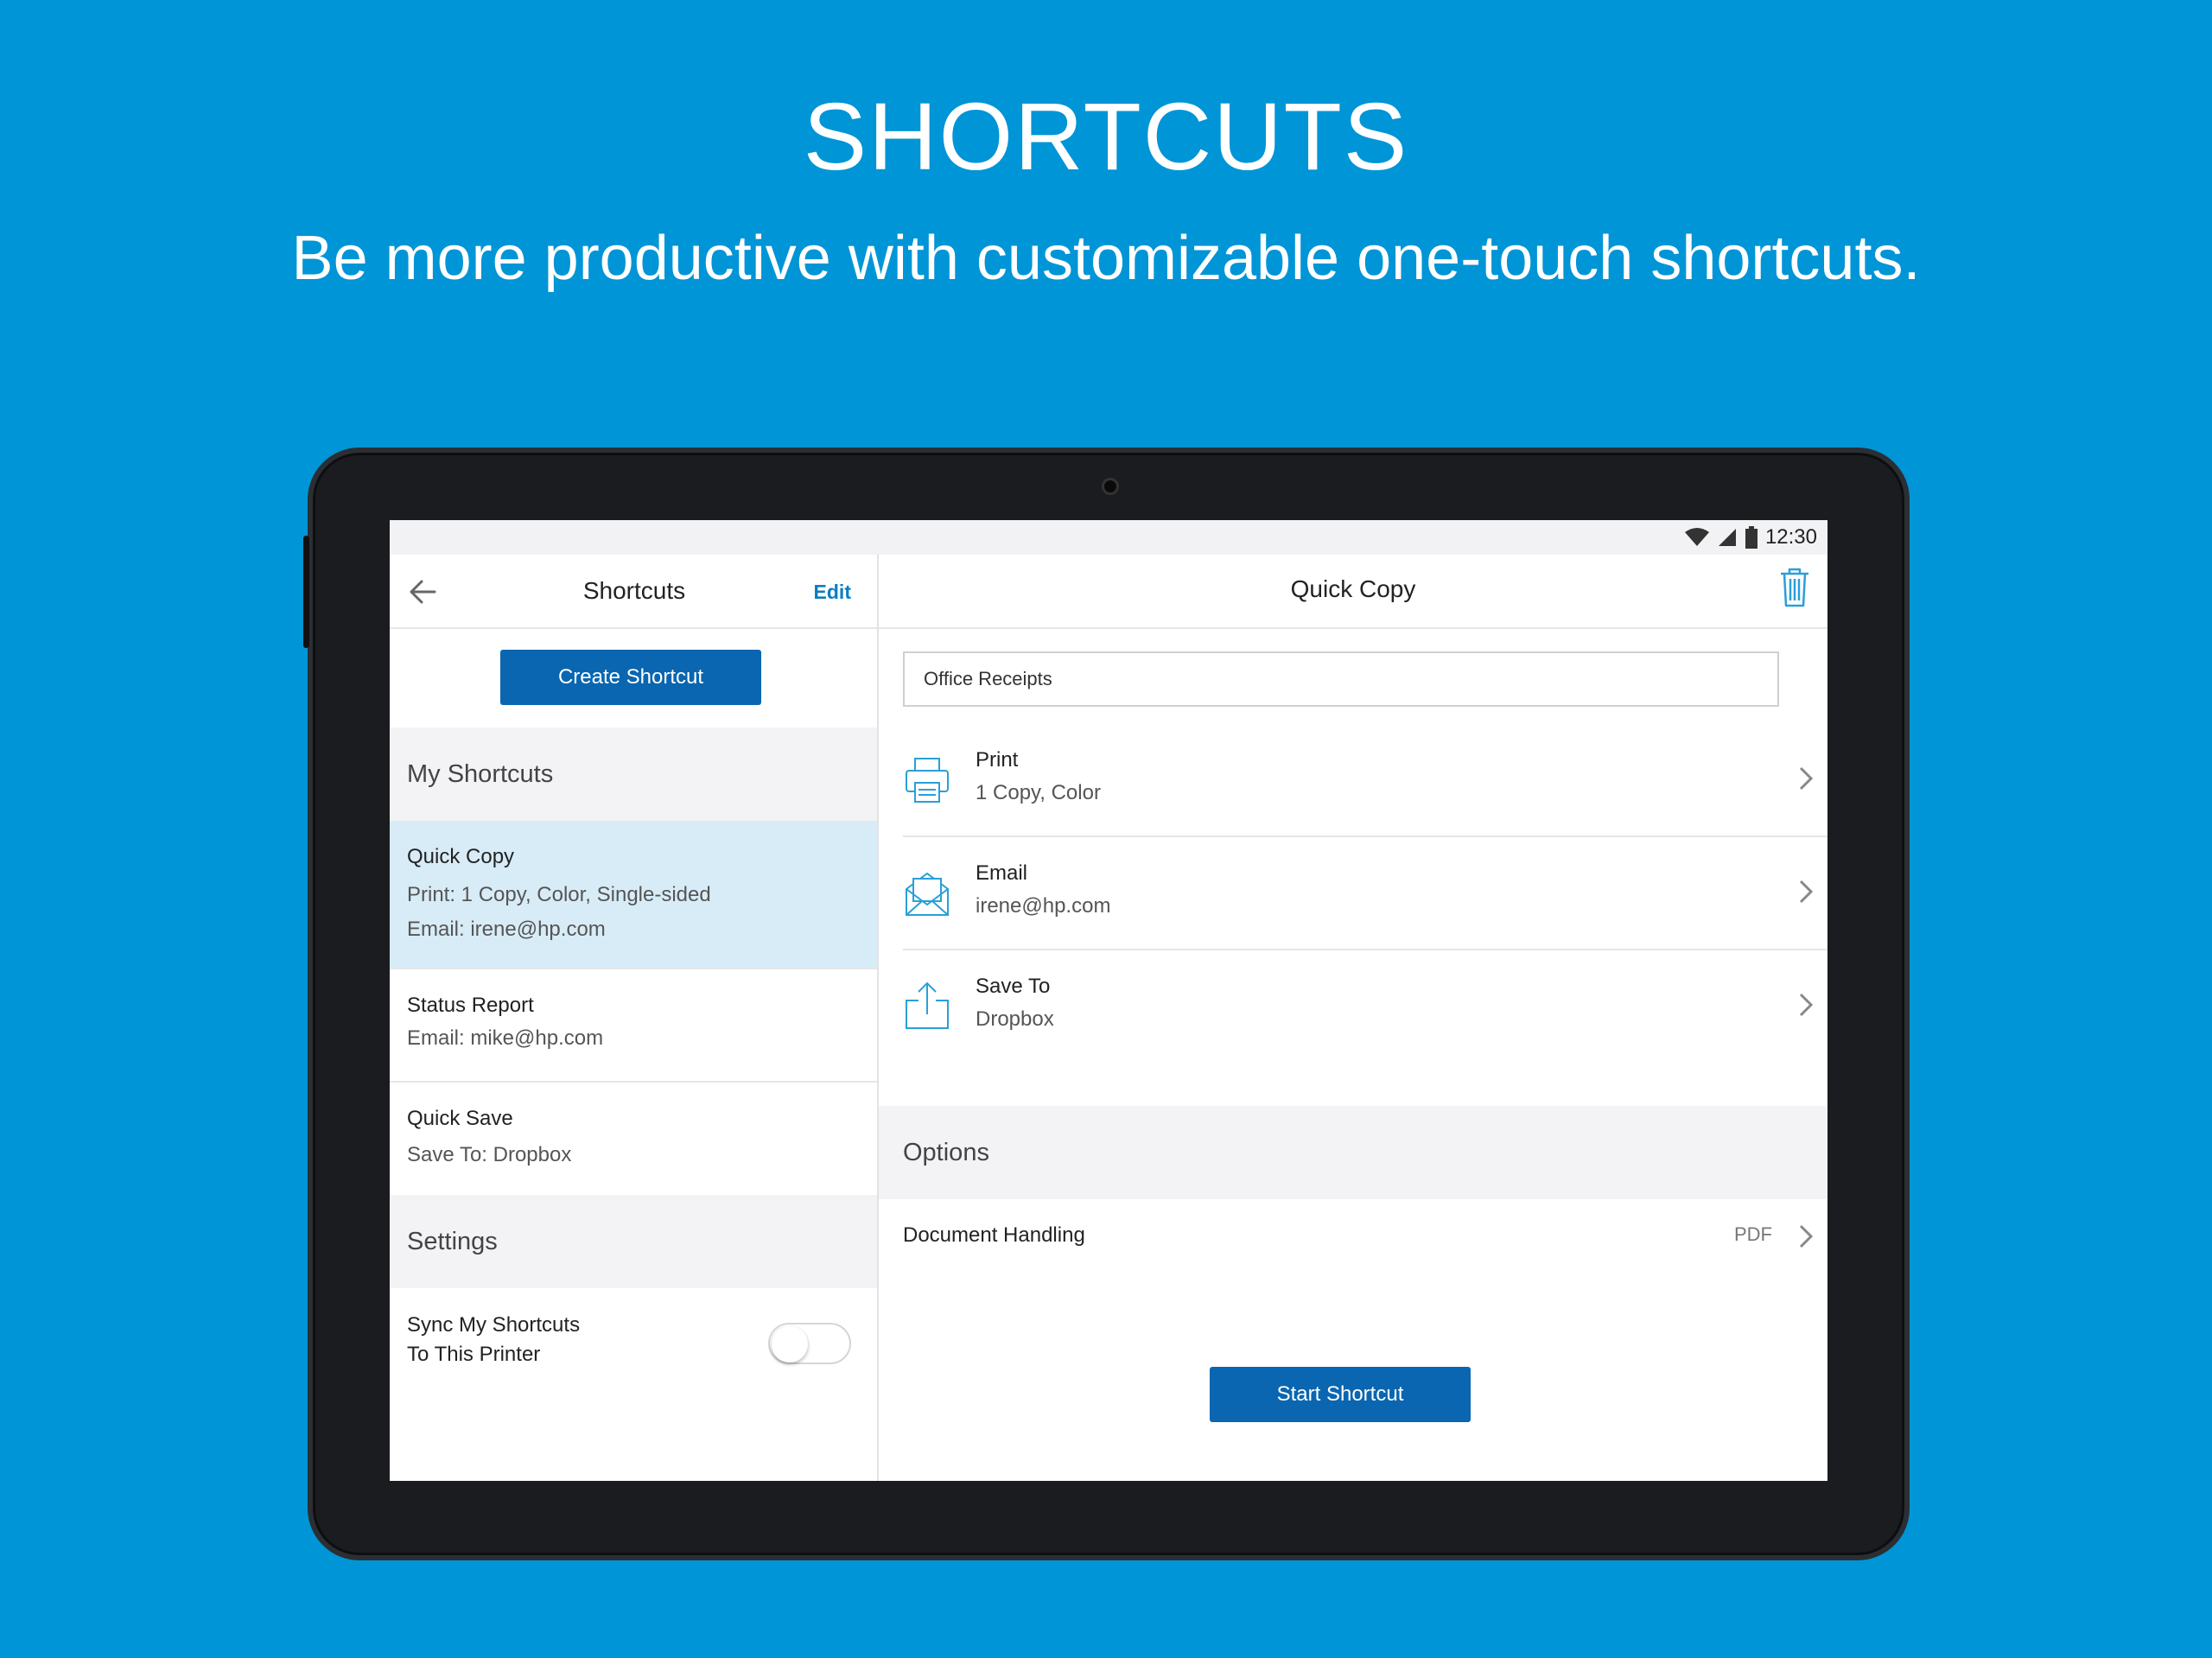 The width and height of the screenshot is (2212, 1658). I want to click on toggle-knob, so click(790, 1344).